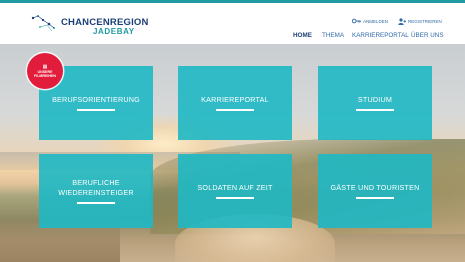  Describe the element at coordinates (380, 36) in the screenshot. I see `nav-karriereportal: KARRIEREPORTAL` at that location.